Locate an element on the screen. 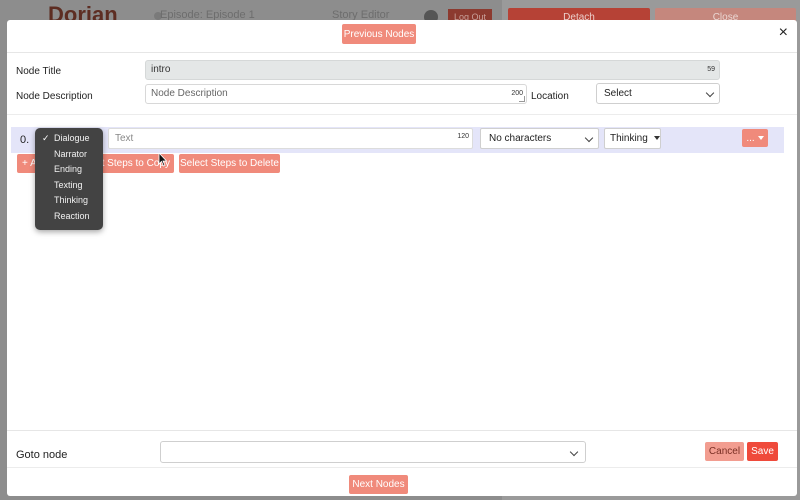 This screenshot has height=500, width=800. menu-item-texting: Texting is located at coordinates (69, 186).